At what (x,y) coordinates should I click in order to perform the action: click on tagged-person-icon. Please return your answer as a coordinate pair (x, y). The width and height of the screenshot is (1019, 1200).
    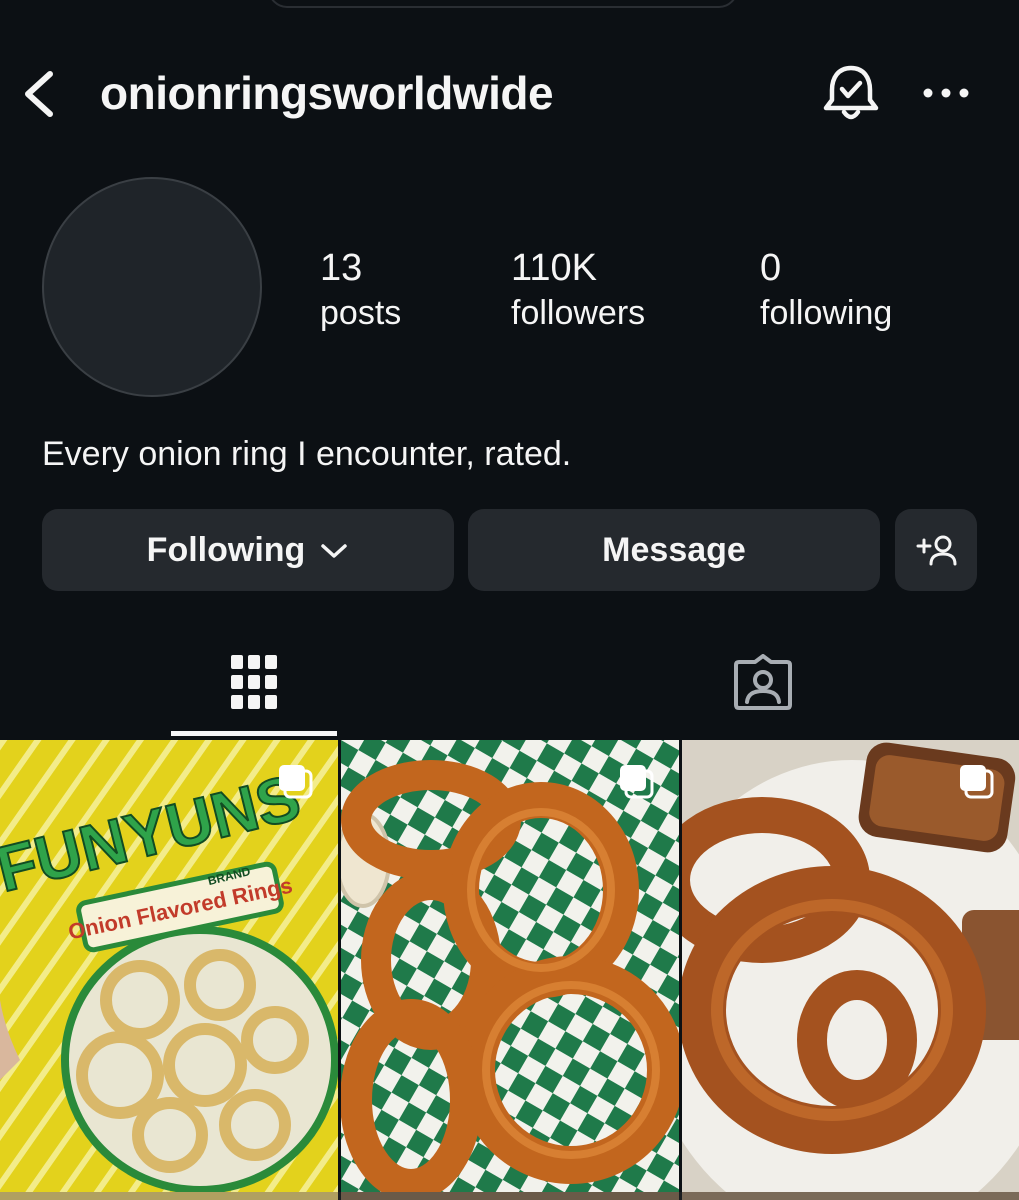
    Looking at the image, I should click on (763, 682).